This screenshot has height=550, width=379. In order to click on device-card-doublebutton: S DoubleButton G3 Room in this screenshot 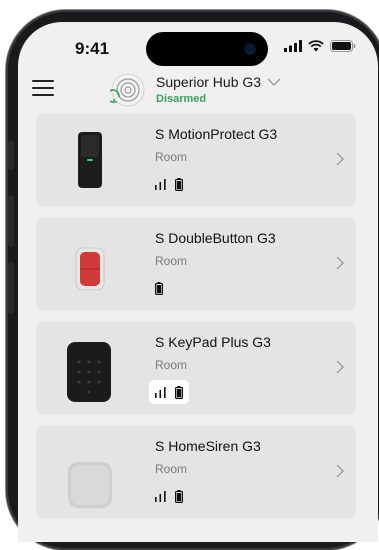, I will do `click(196, 264)`.